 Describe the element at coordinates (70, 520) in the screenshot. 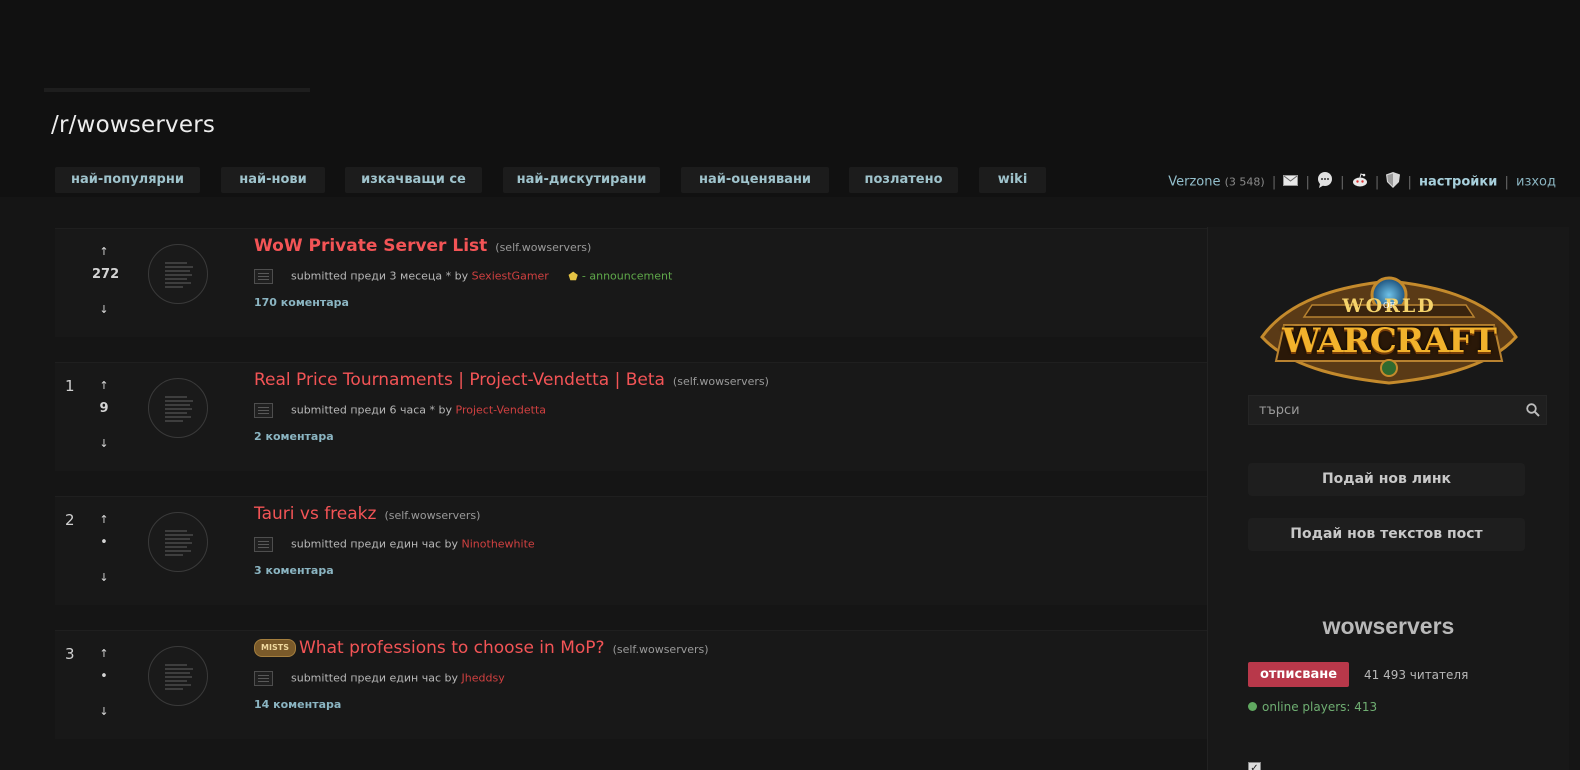

I see `post-rank: 2` at that location.